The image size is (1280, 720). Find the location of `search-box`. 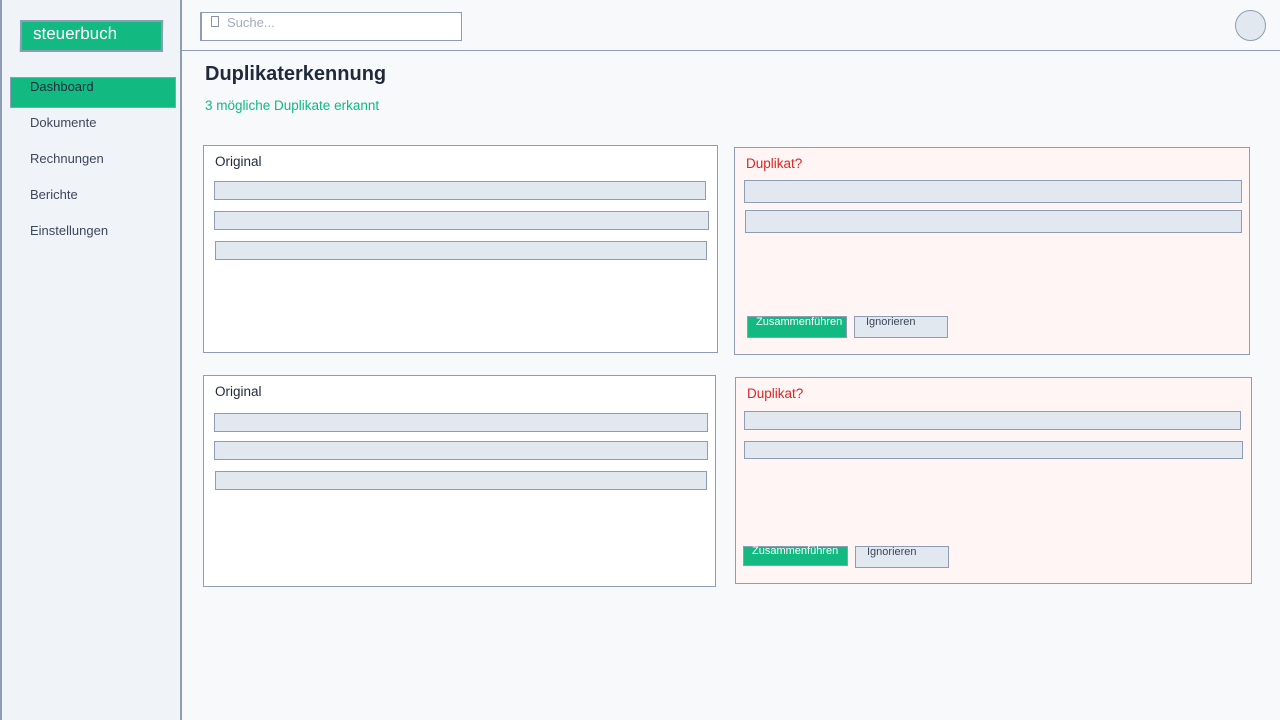

search-box is located at coordinates (331, 26).